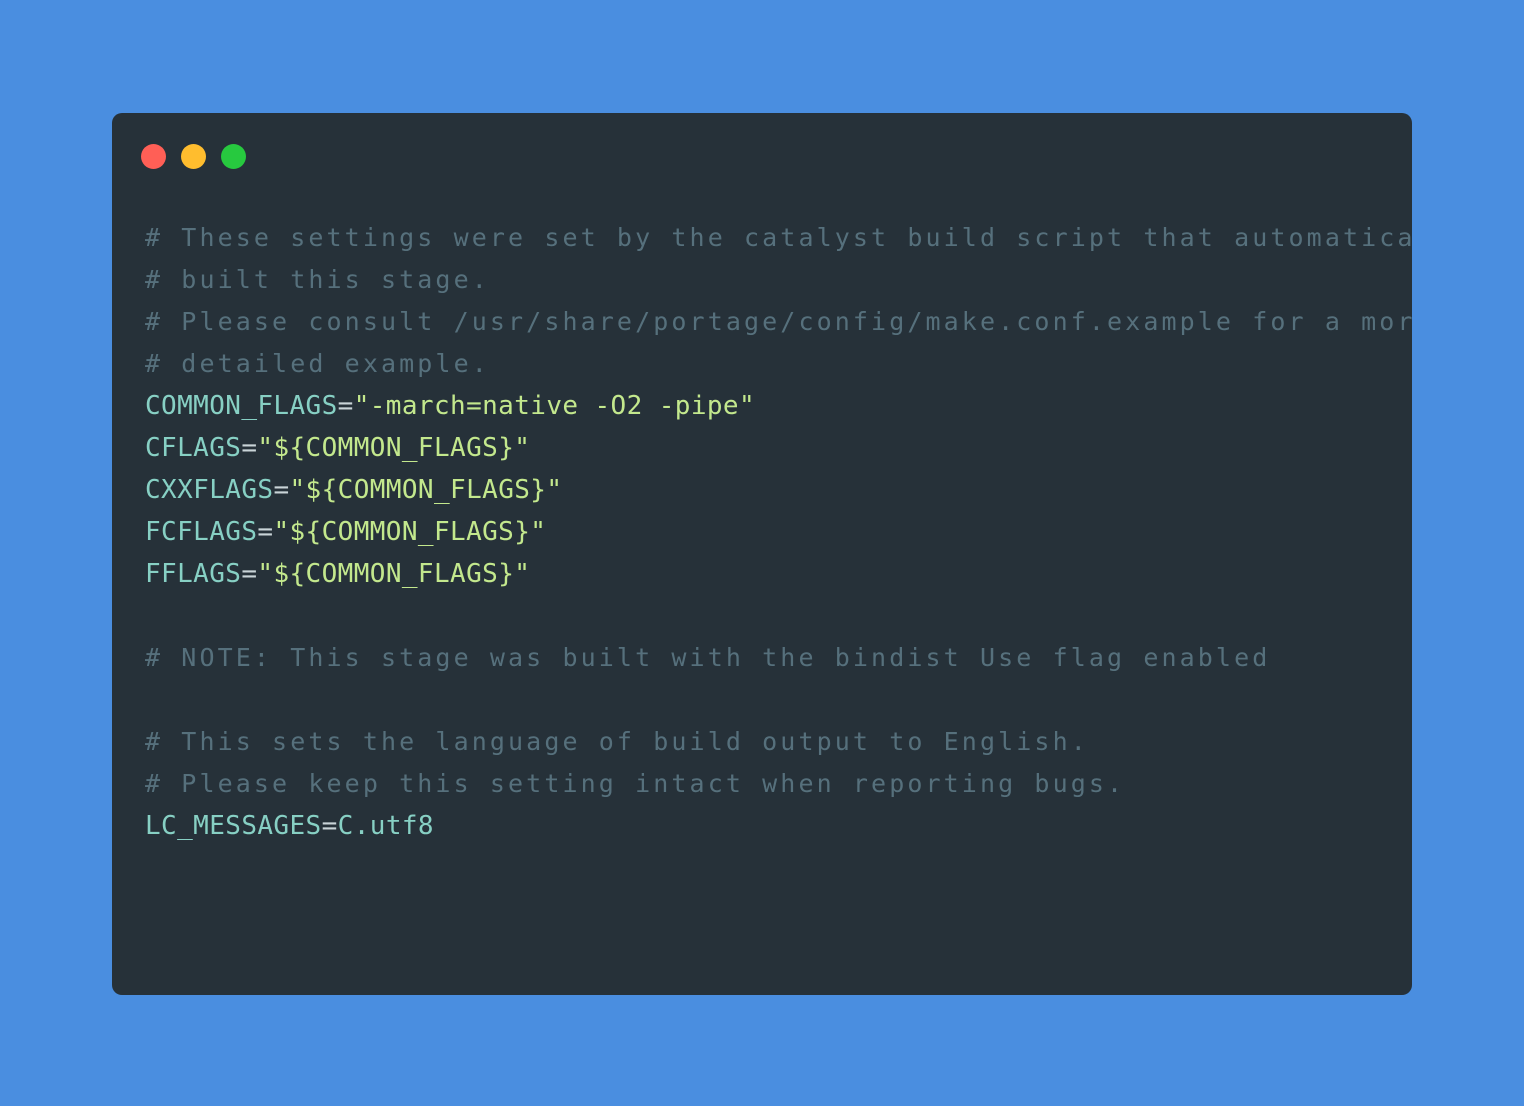 The width and height of the screenshot is (1524, 1106). I want to click on minimize-dot, so click(193, 156).